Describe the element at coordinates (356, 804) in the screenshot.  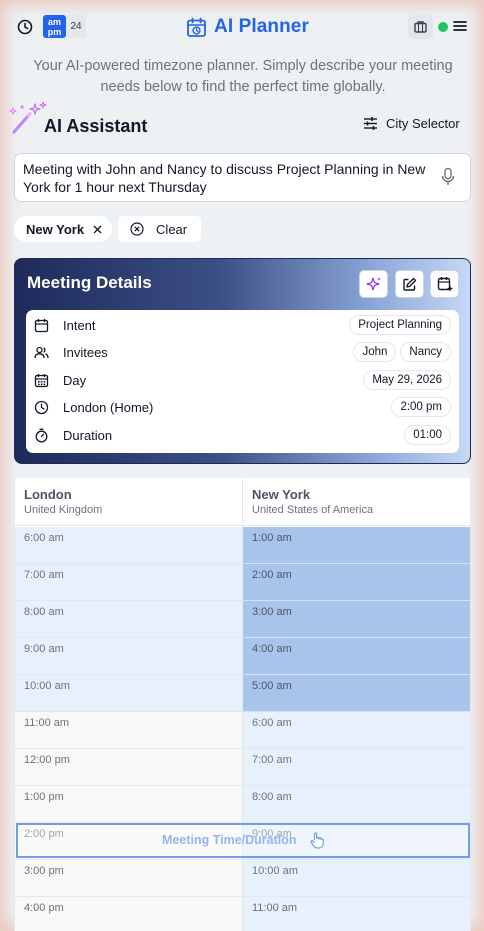
I see `newyork-time-slot: 8:00 am` at that location.